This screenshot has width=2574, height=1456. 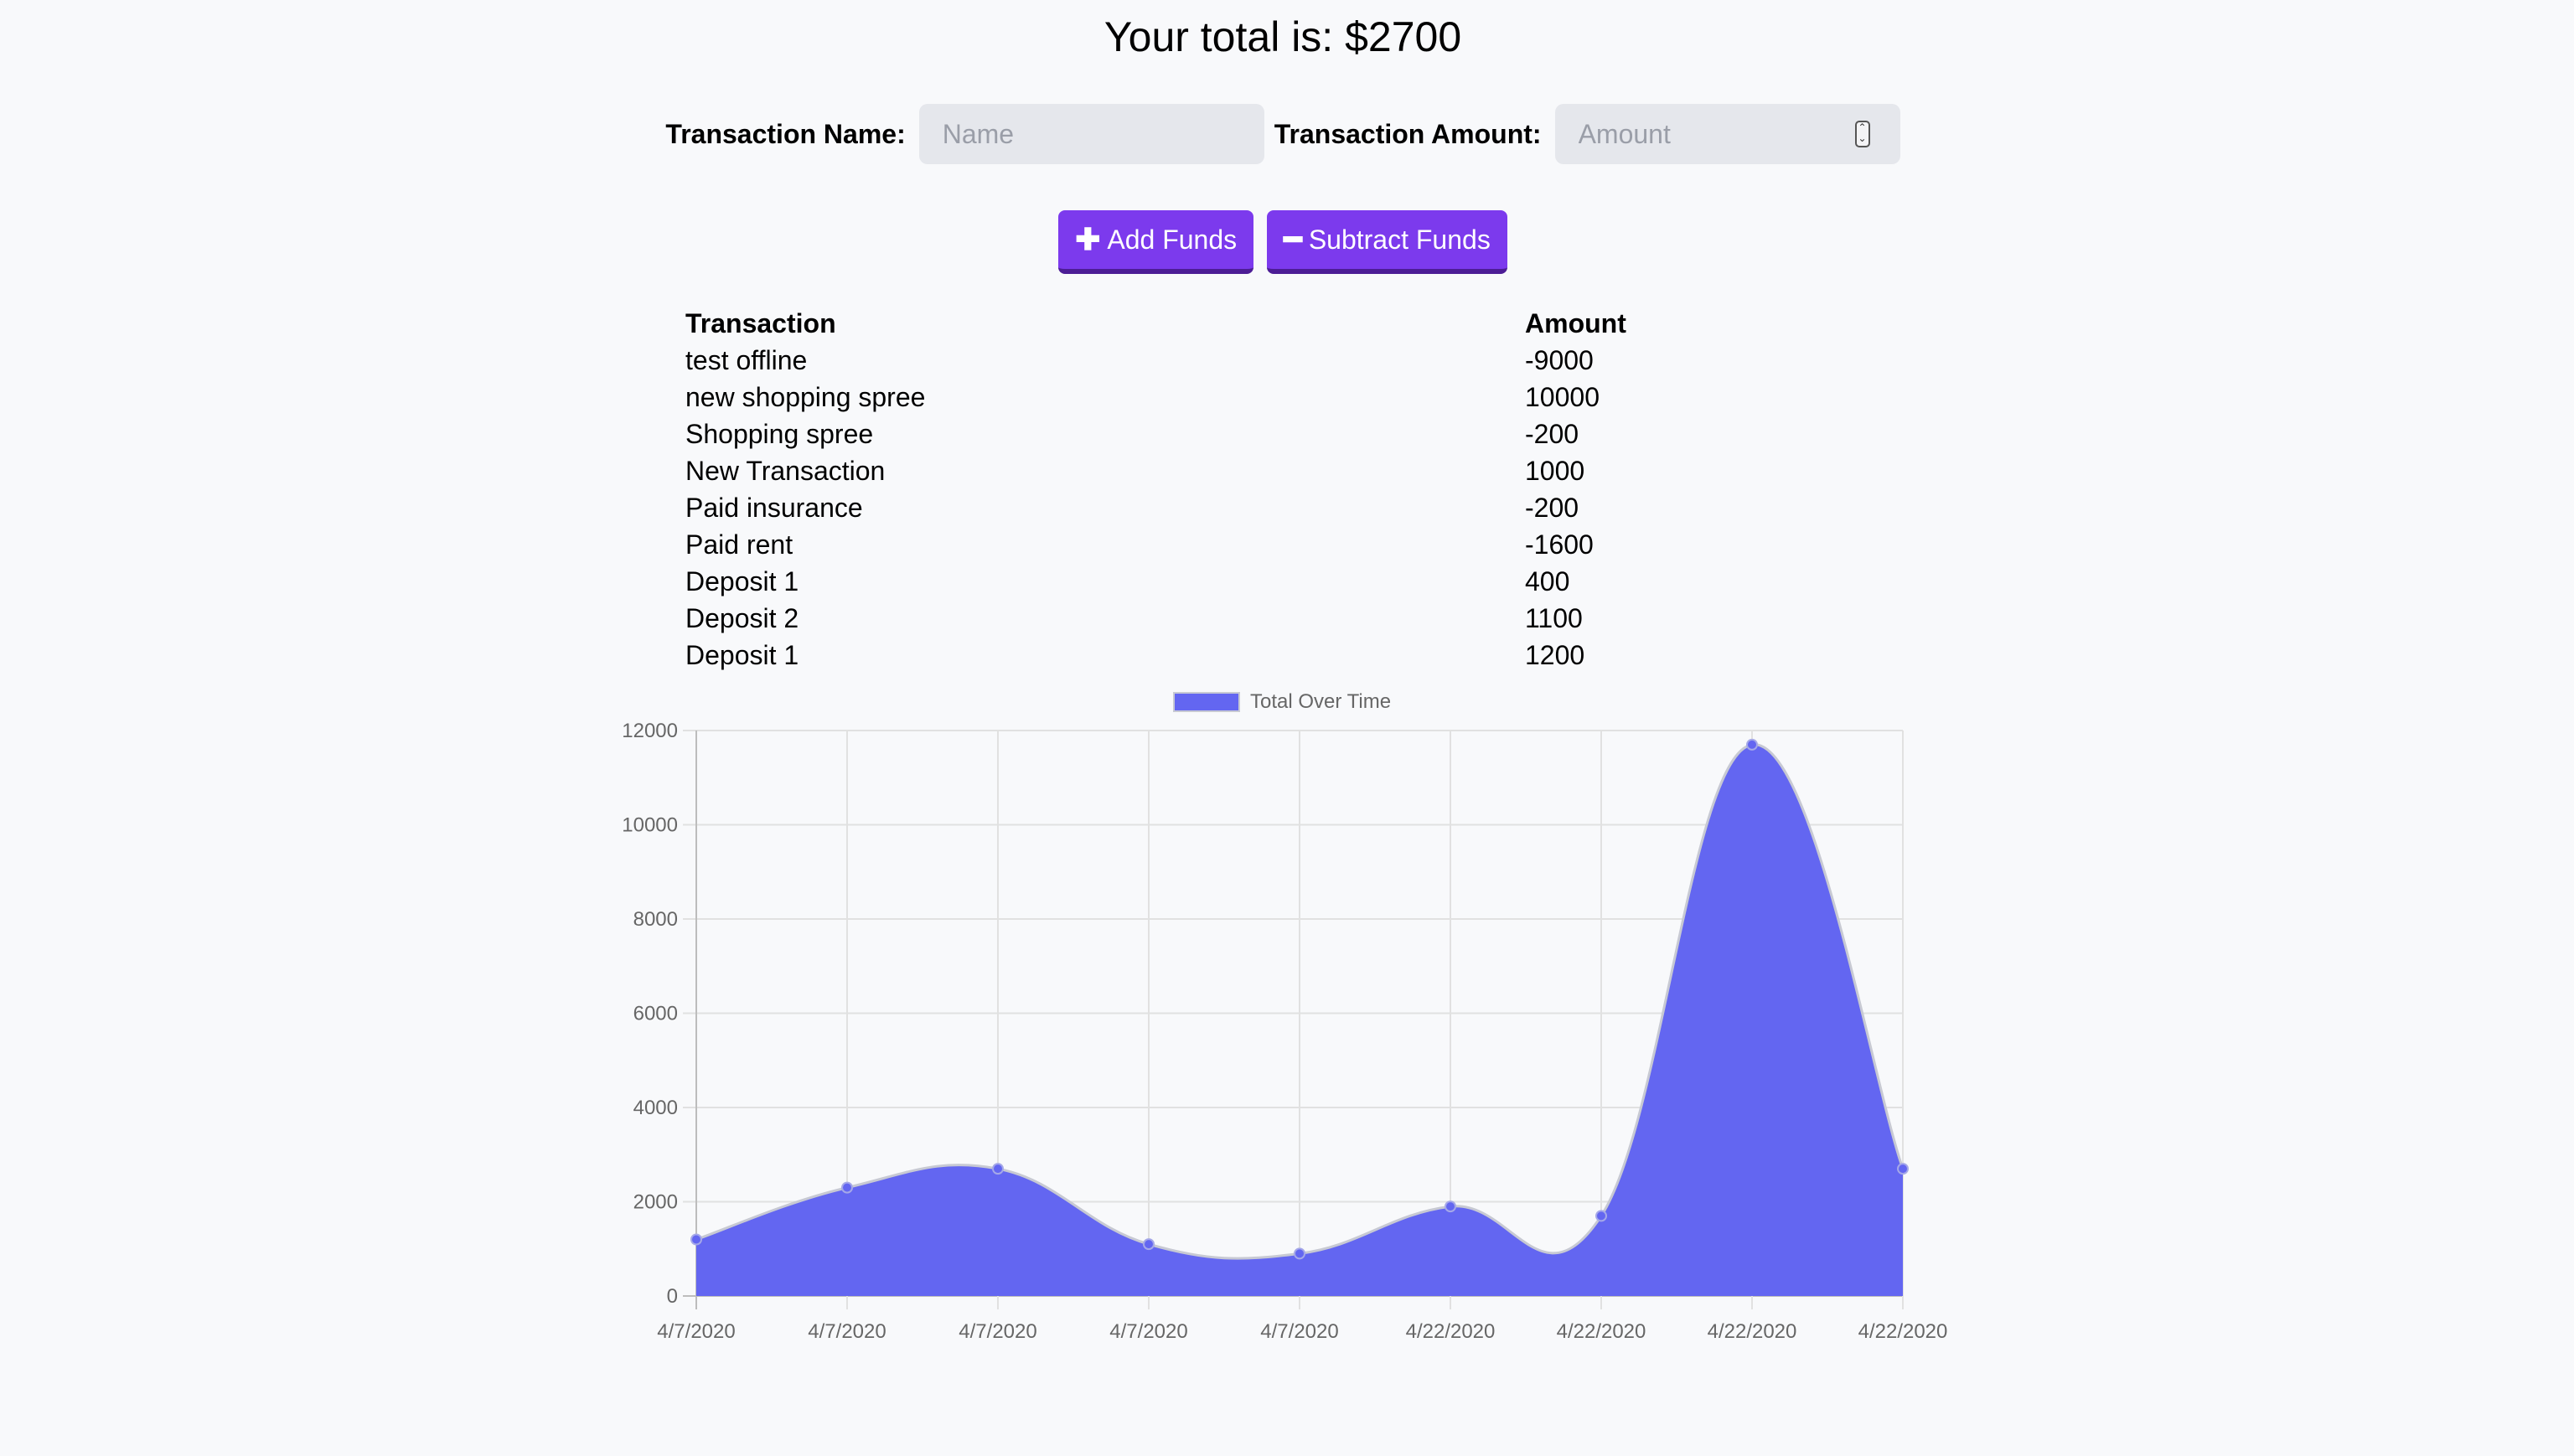 What do you see at coordinates (672, 1296) in the screenshot?
I see `y-tick-label: 0` at bounding box center [672, 1296].